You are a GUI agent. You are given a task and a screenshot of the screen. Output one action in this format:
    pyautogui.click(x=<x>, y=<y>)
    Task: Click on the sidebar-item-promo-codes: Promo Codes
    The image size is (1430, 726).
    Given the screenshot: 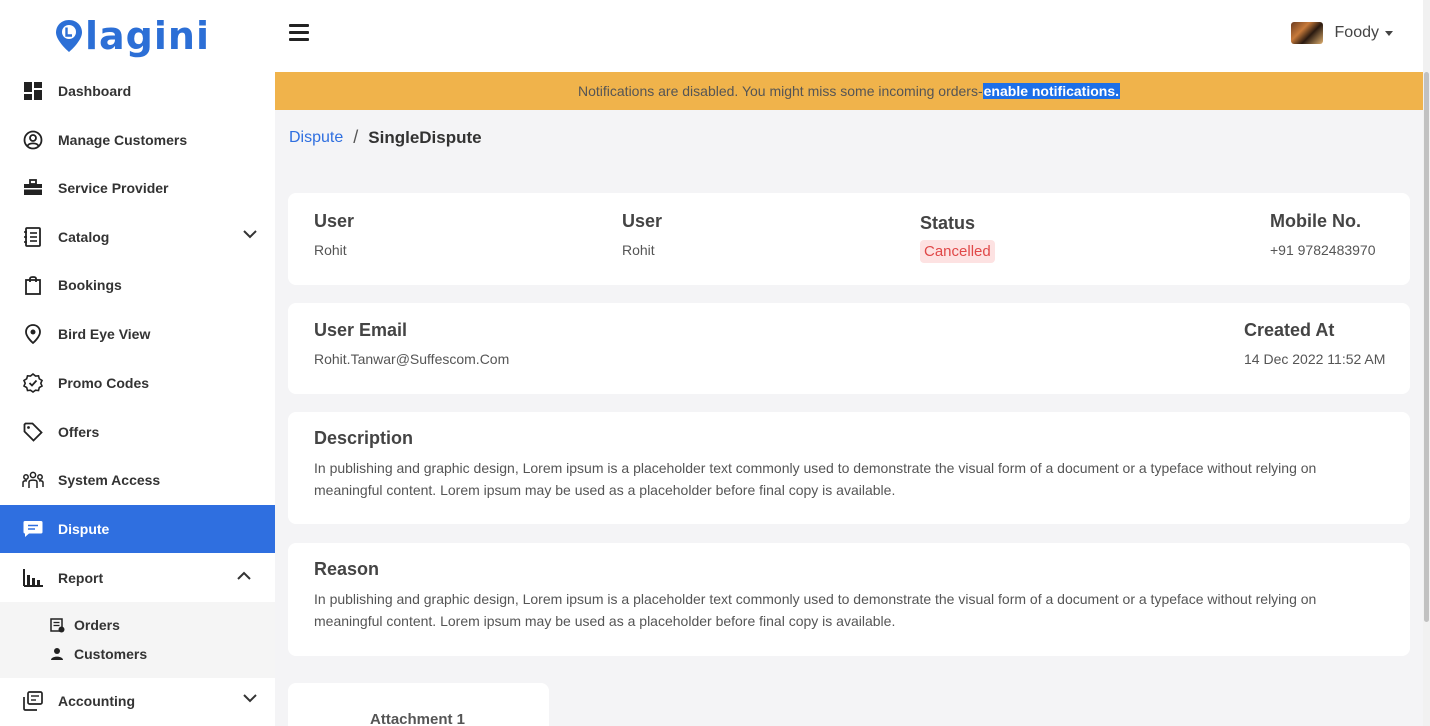 What is the action you would take?
    pyautogui.click(x=137, y=383)
    